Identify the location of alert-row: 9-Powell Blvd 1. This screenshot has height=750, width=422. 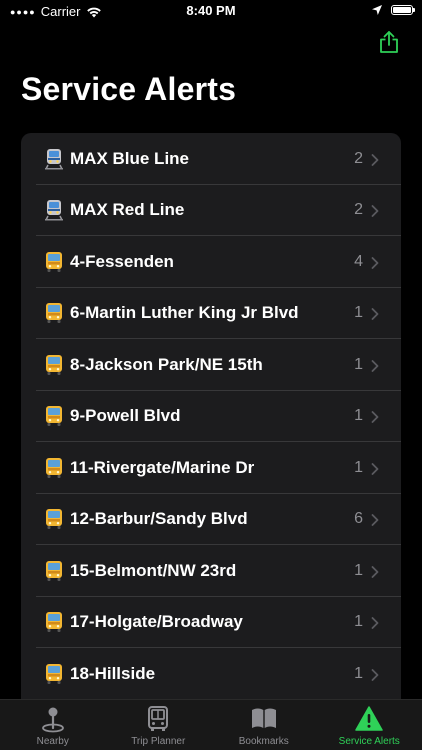
(211, 417).